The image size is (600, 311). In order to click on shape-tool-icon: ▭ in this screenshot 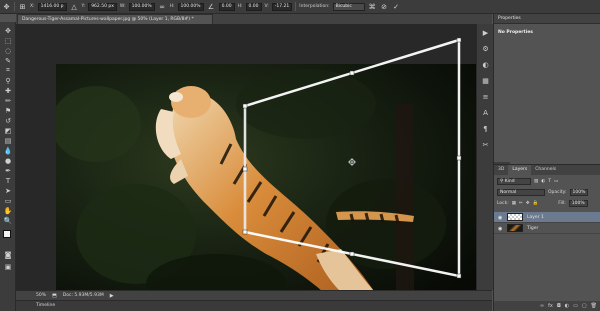, I will do `click(8, 200)`.